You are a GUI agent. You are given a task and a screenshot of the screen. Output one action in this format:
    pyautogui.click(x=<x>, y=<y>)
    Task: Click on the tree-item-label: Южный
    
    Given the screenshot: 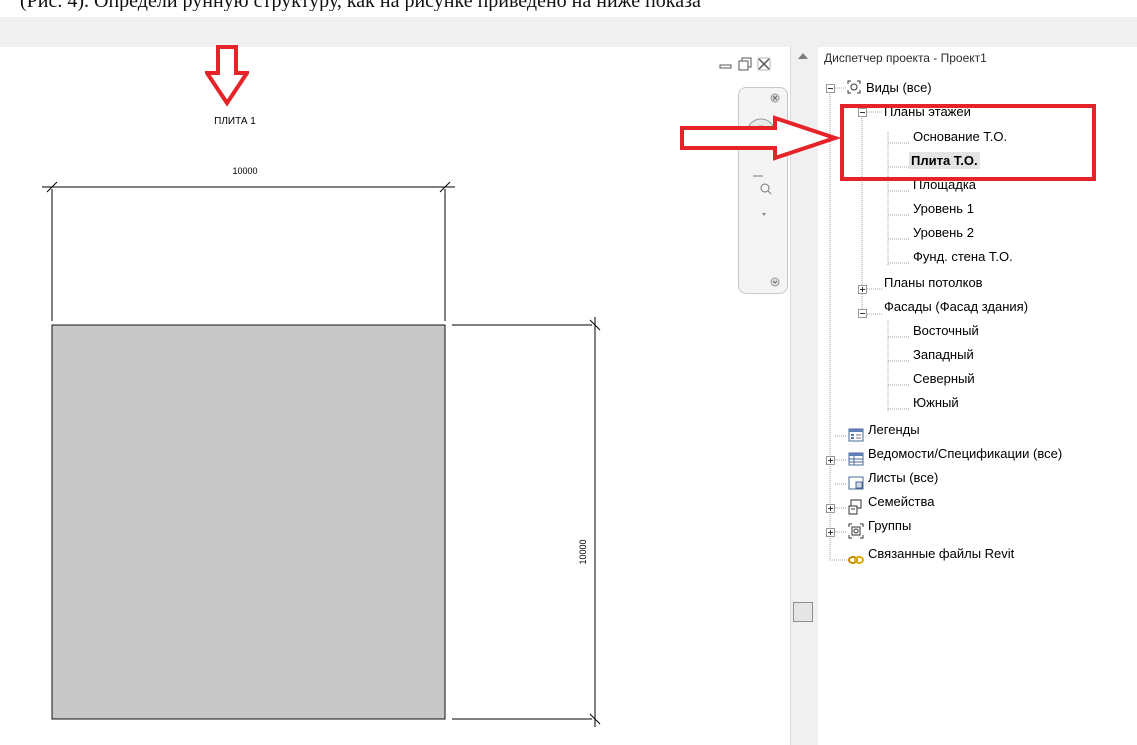 What is the action you would take?
    pyautogui.click(x=936, y=402)
    